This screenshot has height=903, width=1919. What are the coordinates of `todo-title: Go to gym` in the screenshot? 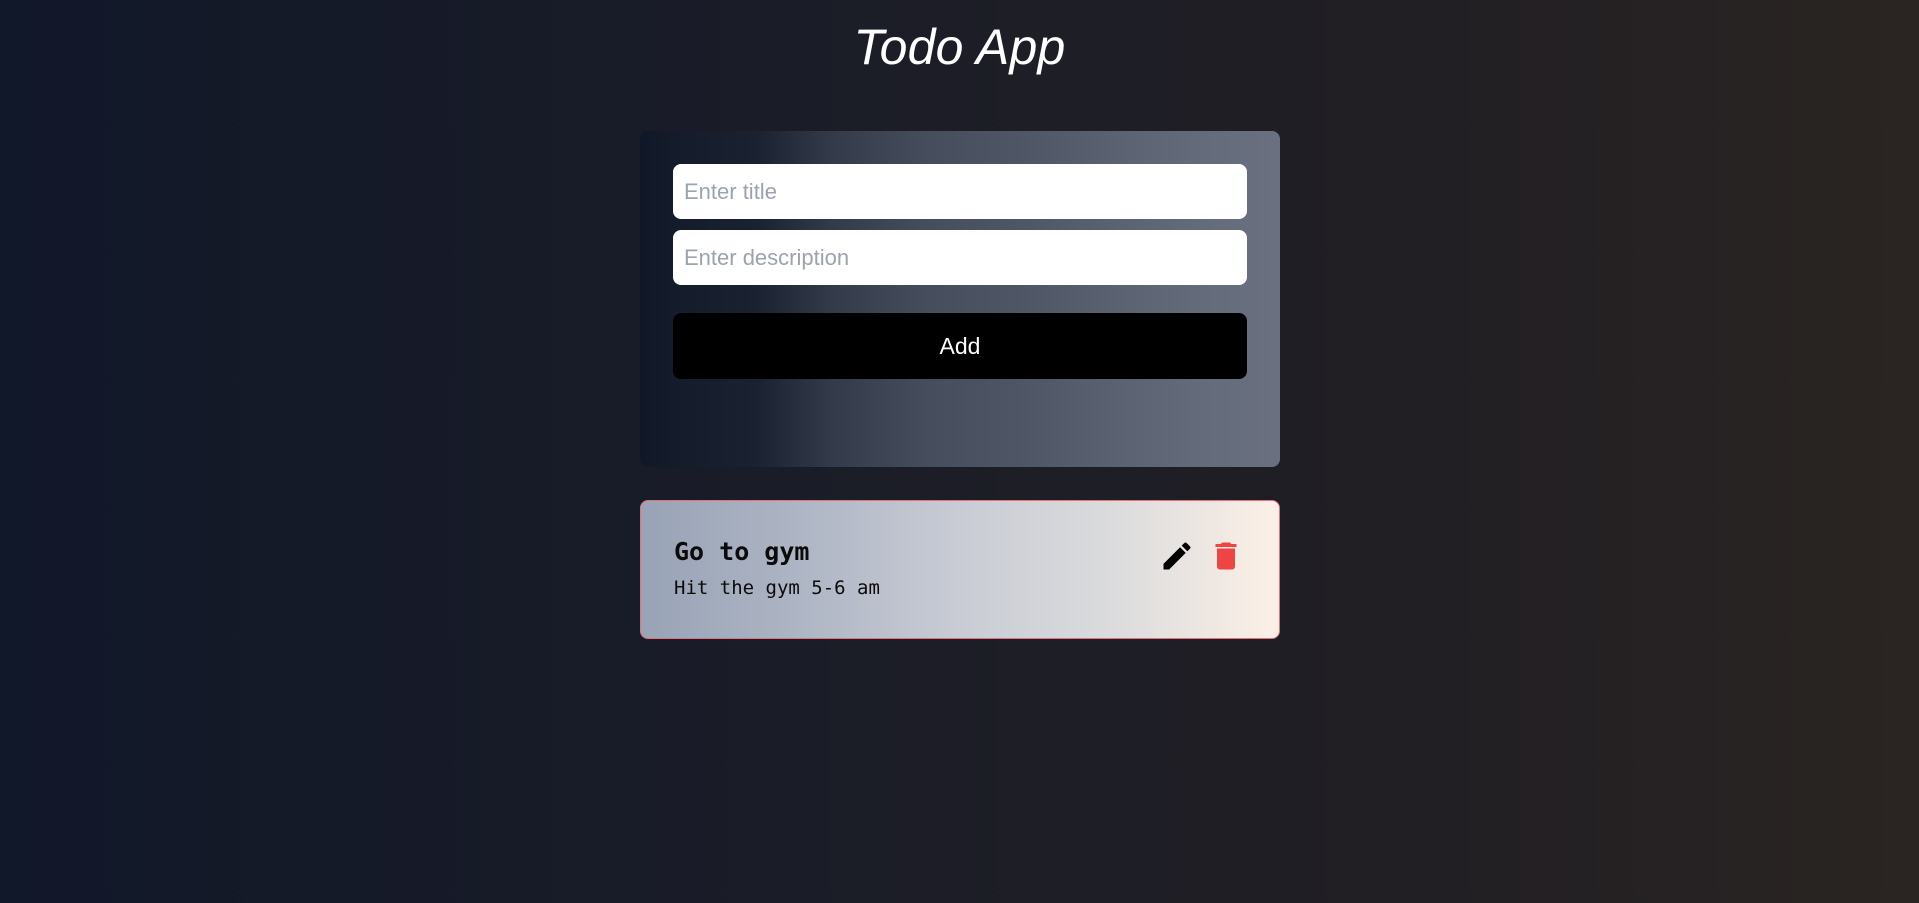 It's located at (742, 551).